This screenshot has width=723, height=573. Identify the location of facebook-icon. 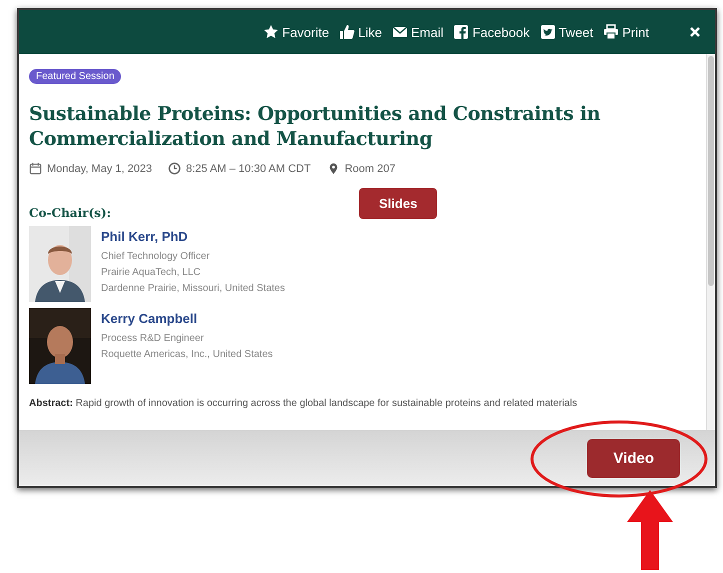
(461, 32).